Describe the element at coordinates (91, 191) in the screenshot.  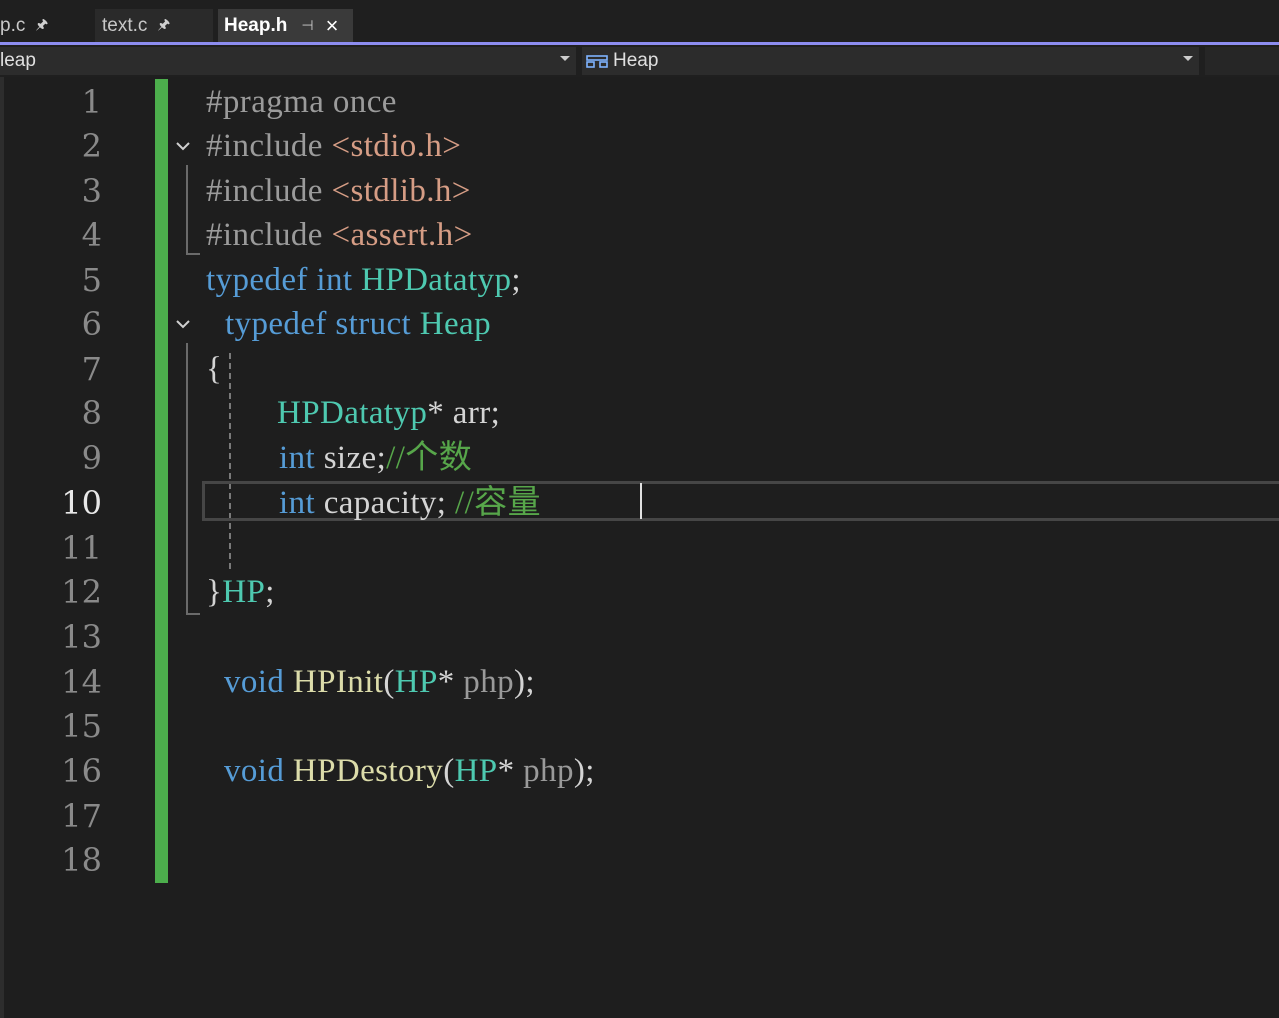
I see `line-number: 3` at that location.